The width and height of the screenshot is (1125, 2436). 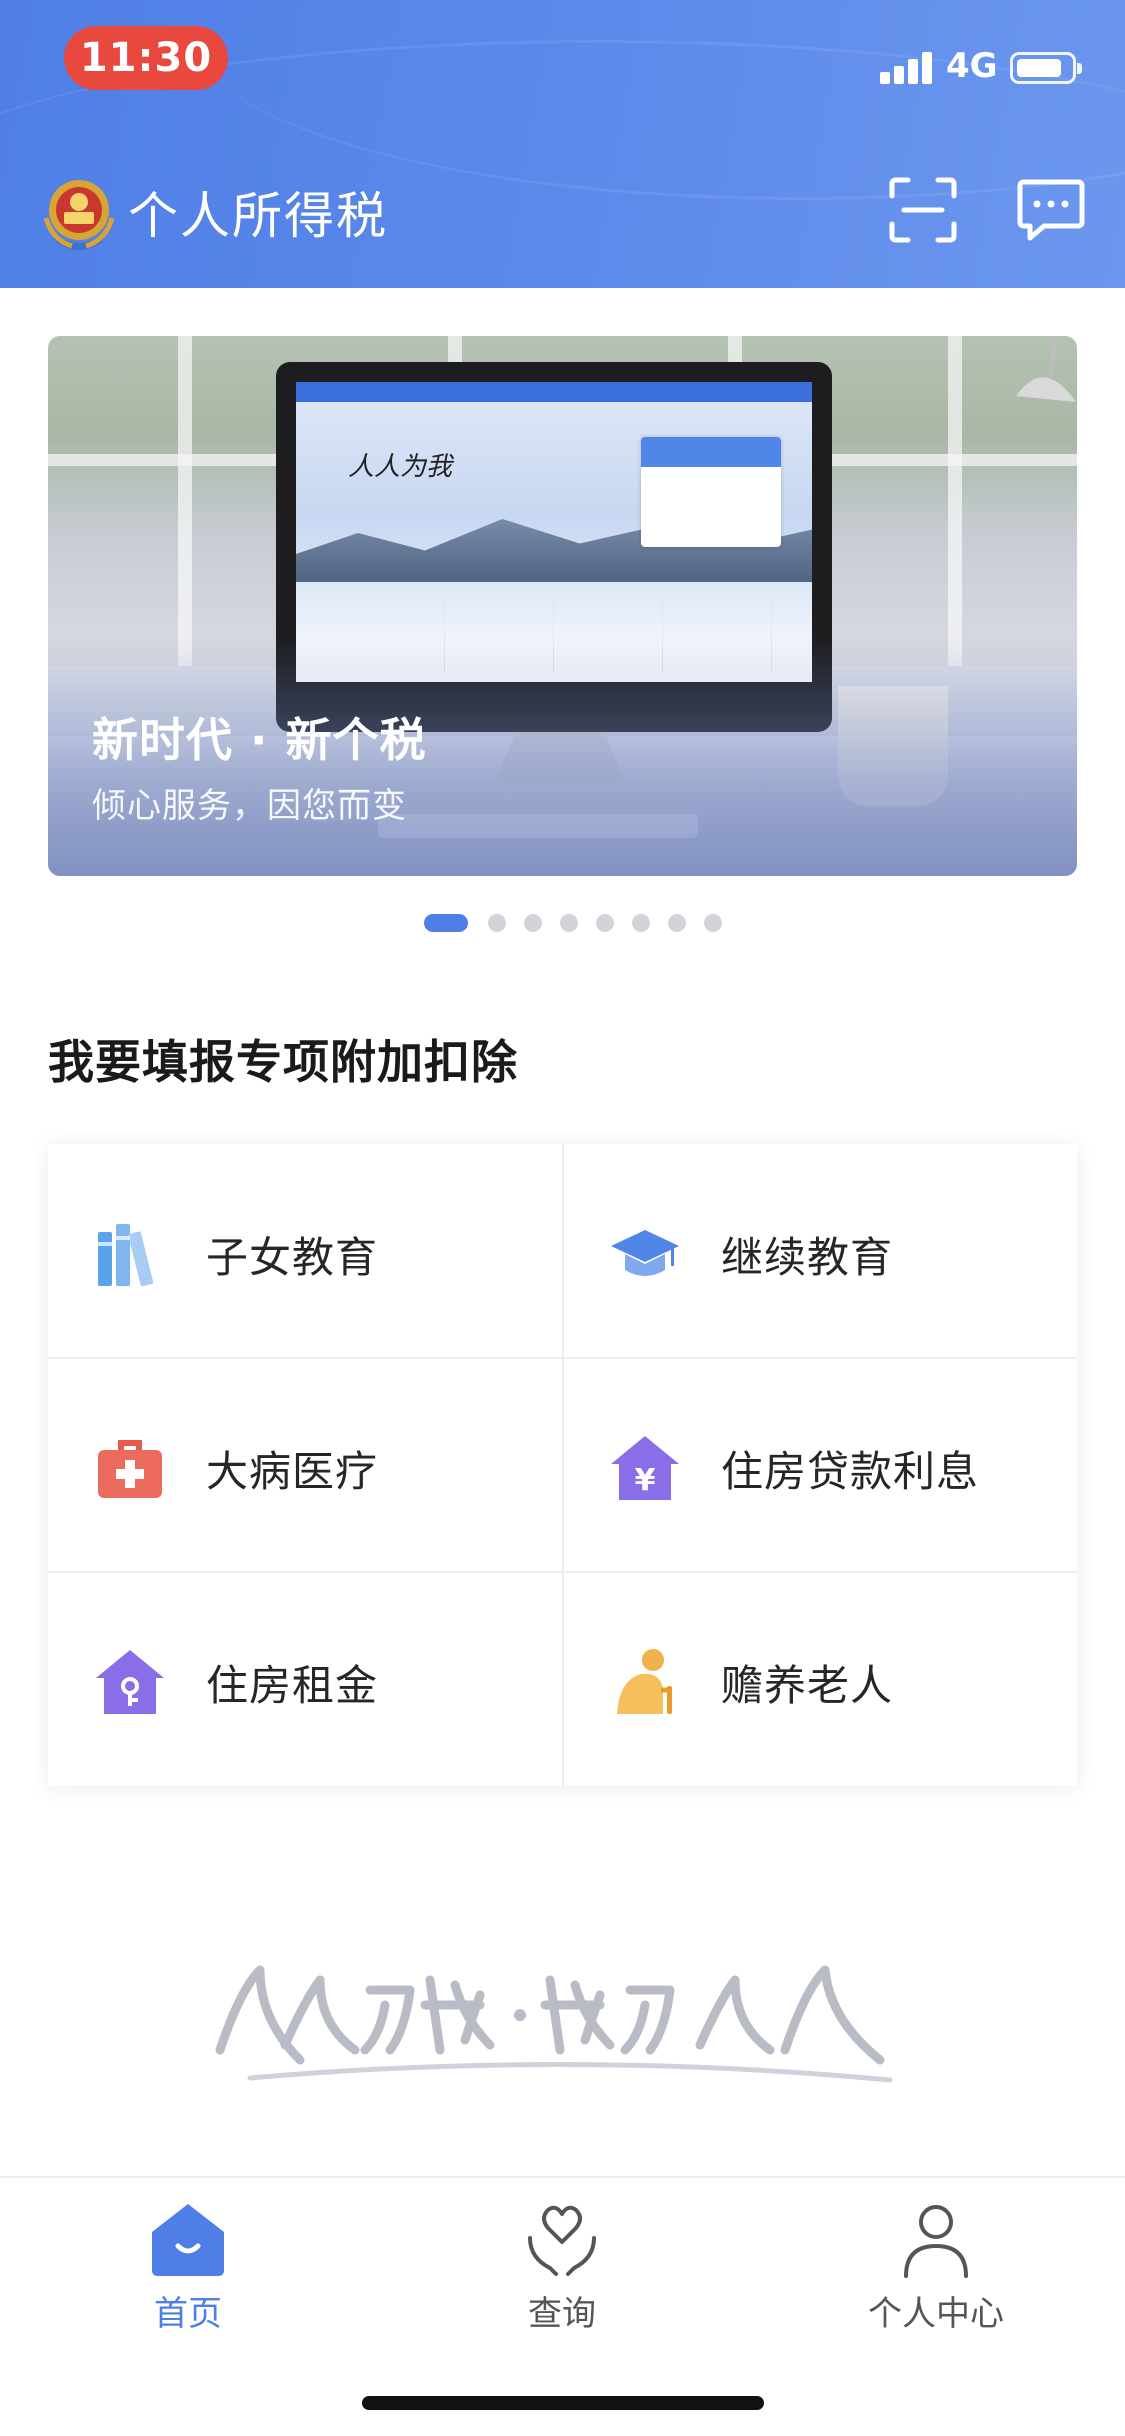 I want to click on deduction-housing-loan-interest: ¥ 住房贷款利息, so click(x=820, y=1465).